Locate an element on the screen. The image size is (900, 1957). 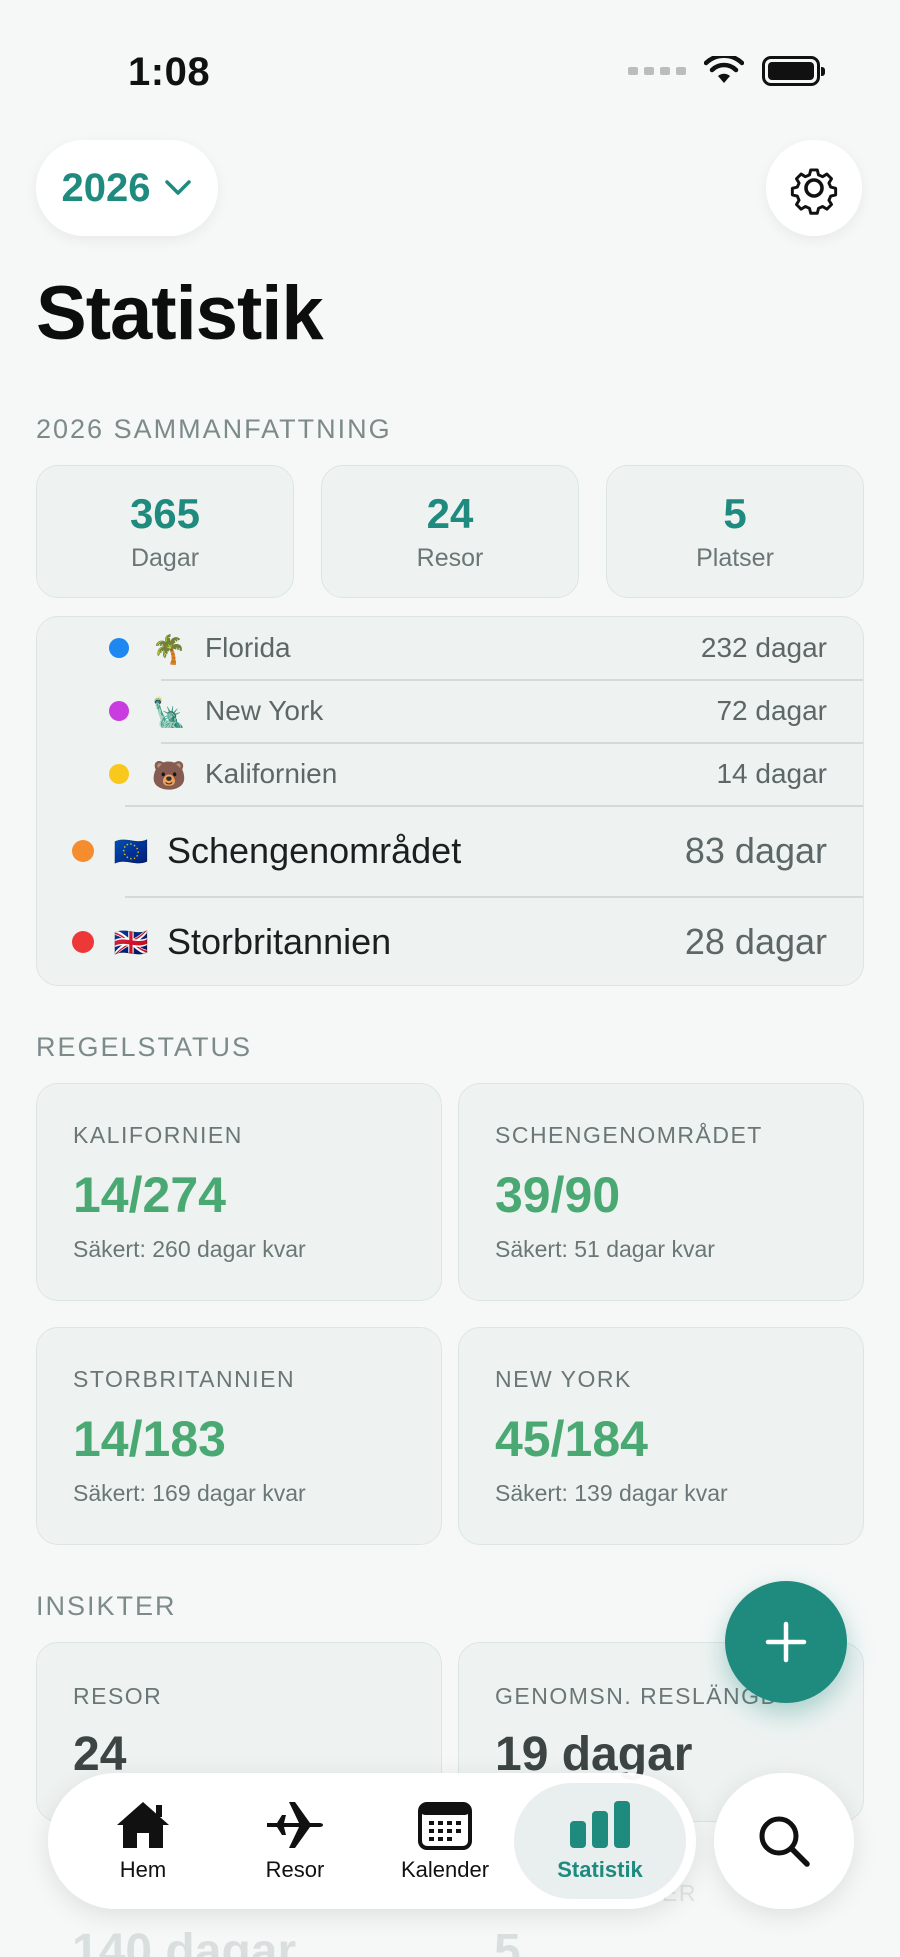
chevron-down-icon is located at coordinates (178, 187).